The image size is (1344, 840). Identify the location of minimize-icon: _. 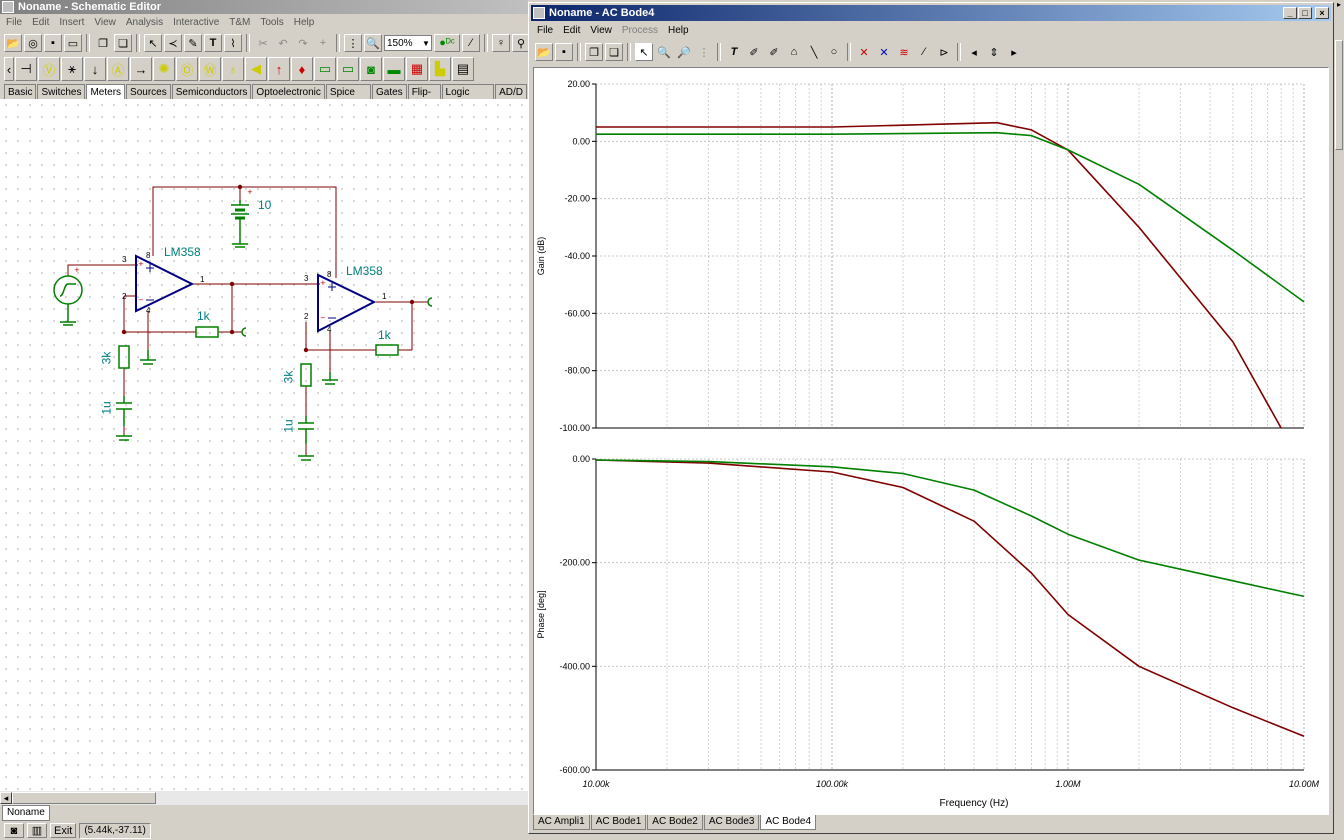
(1290, 13).